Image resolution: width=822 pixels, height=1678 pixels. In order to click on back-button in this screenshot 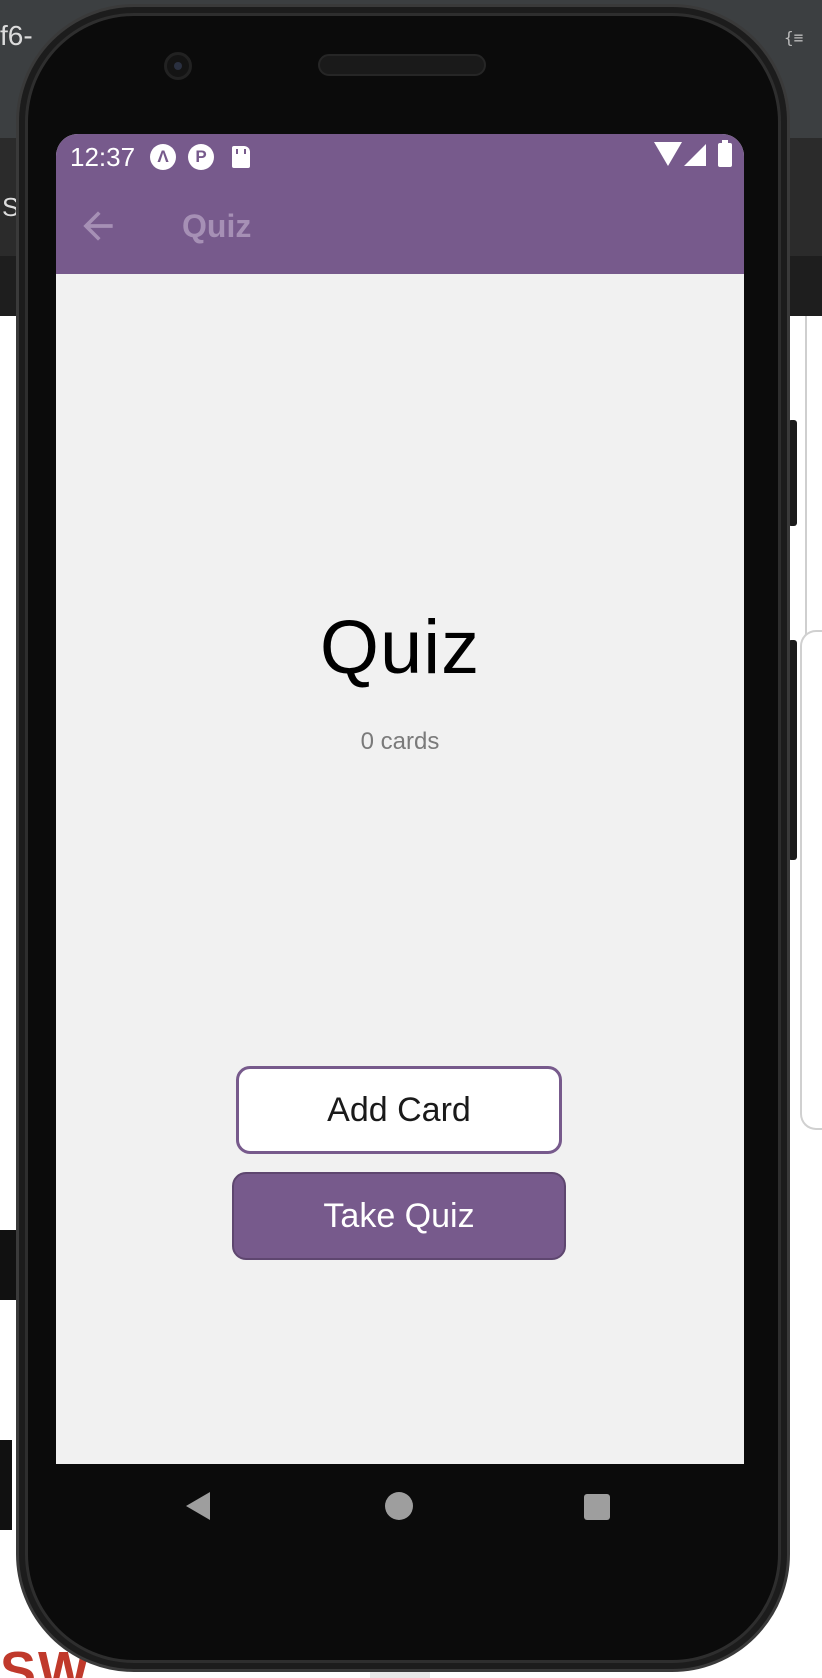, I will do `click(98, 226)`.